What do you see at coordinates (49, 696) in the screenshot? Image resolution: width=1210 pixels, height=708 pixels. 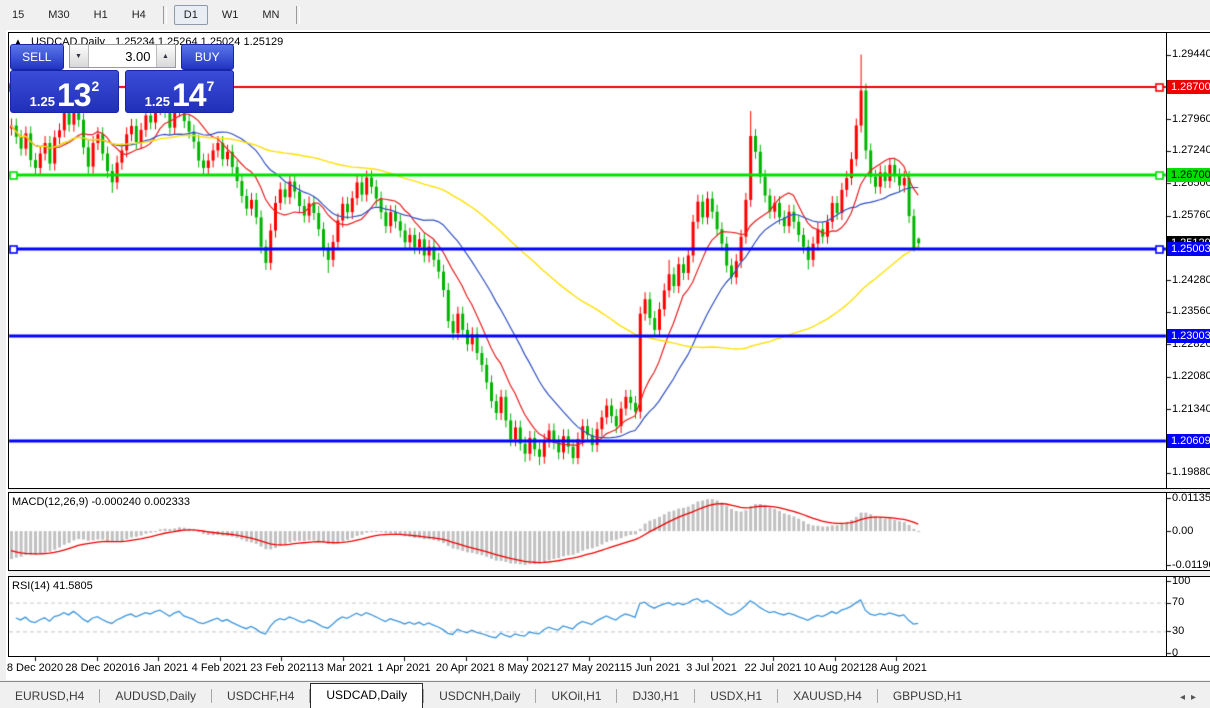 I see `chart-tab-eurusd-h4: EURUSD,H4` at bounding box center [49, 696].